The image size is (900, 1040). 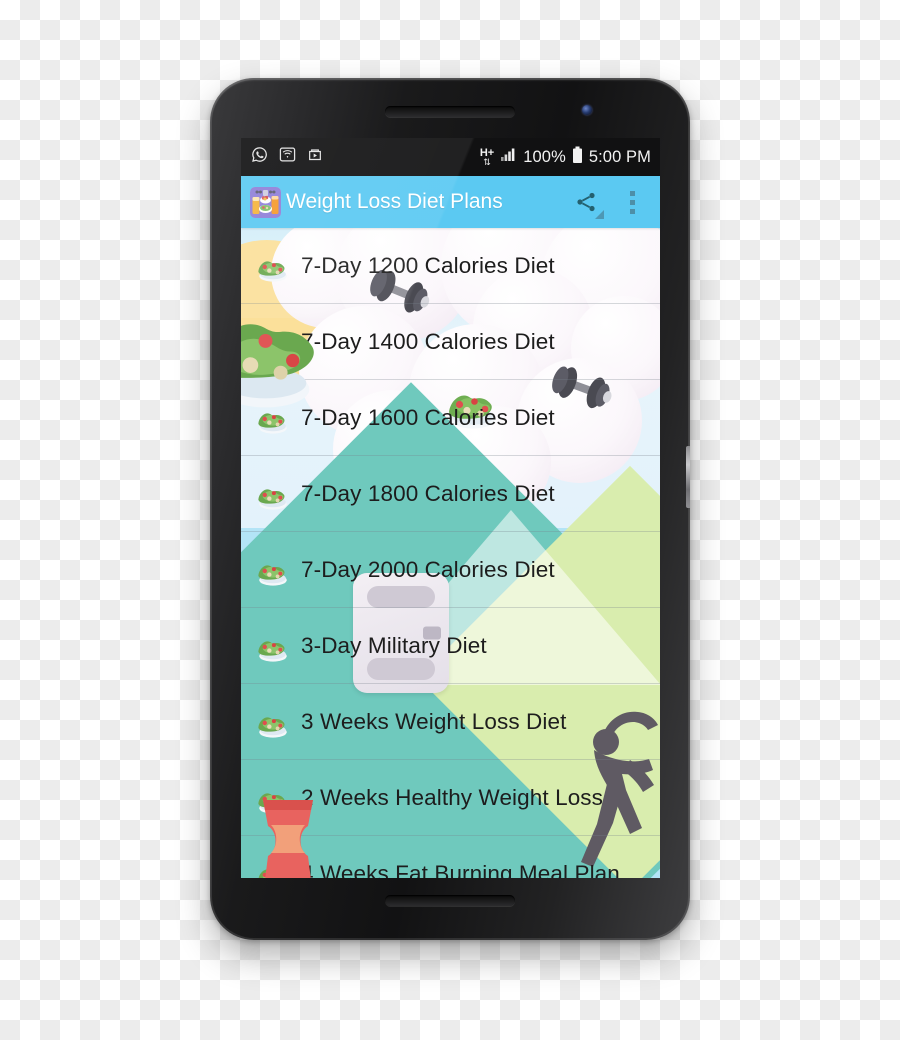 I want to click on bottom-speaker-grille, so click(x=450, y=900).